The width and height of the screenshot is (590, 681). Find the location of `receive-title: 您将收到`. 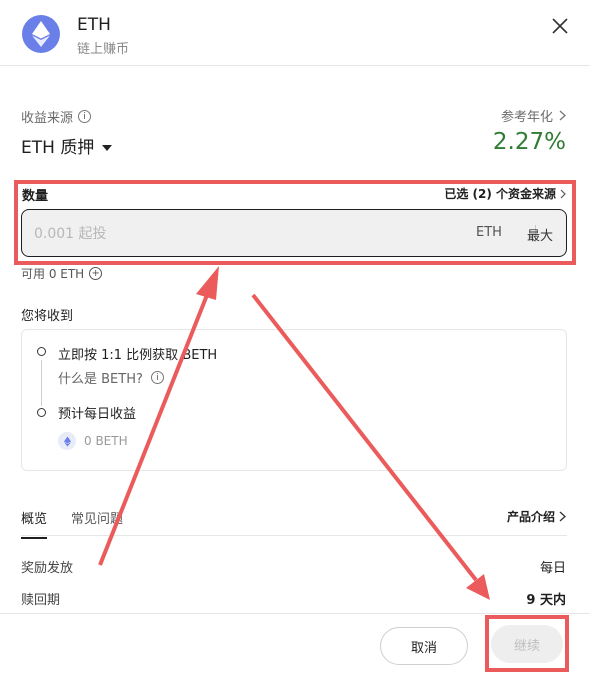

receive-title: 您将收到 is located at coordinates (47, 316).